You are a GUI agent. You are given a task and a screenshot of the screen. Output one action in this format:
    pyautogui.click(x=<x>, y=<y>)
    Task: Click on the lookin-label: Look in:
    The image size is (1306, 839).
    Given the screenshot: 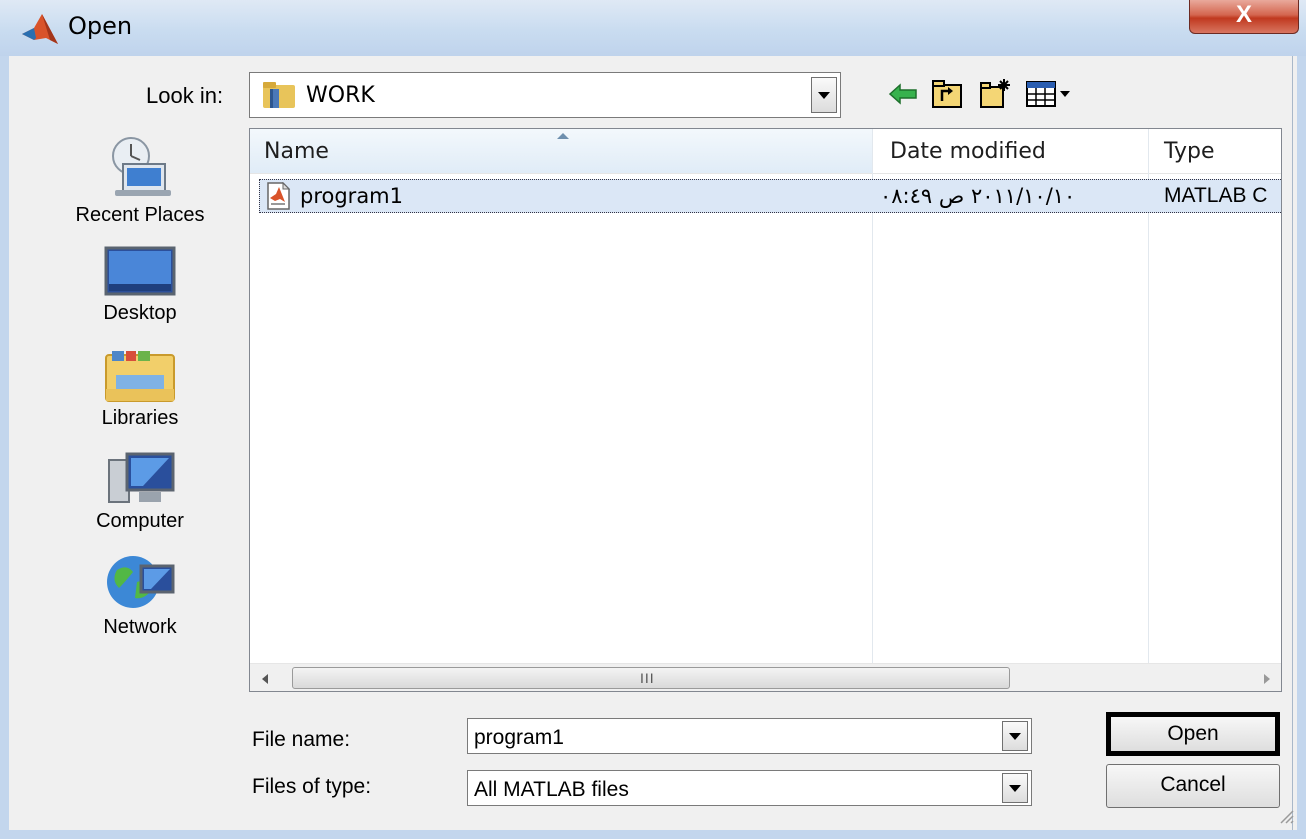 What is the action you would take?
    pyautogui.click(x=185, y=95)
    